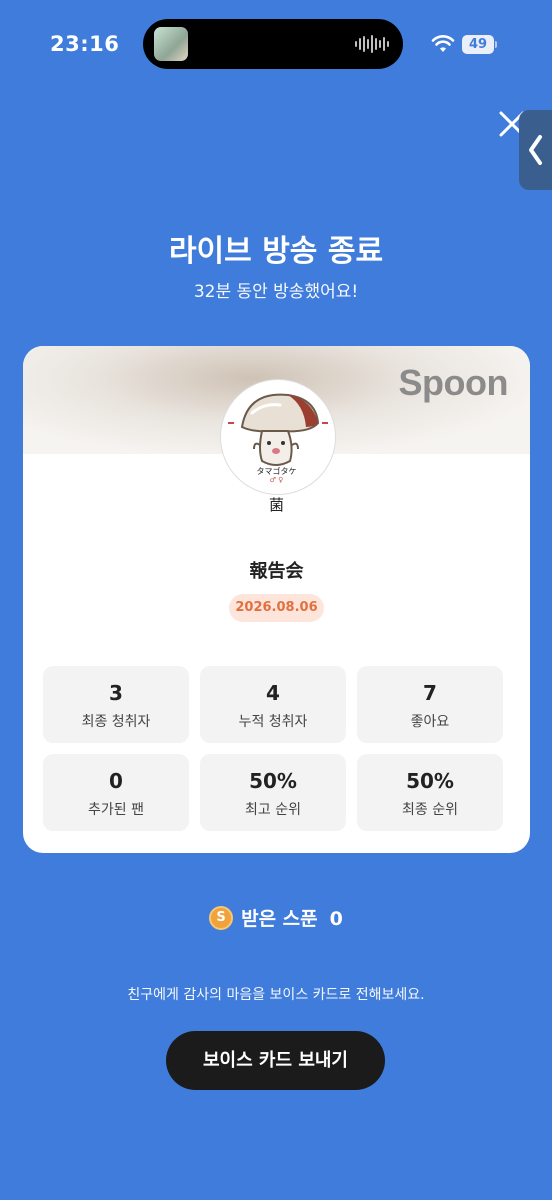 This screenshot has height=1200, width=552. I want to click on dj-nickname: 菌, so click(276, 505).